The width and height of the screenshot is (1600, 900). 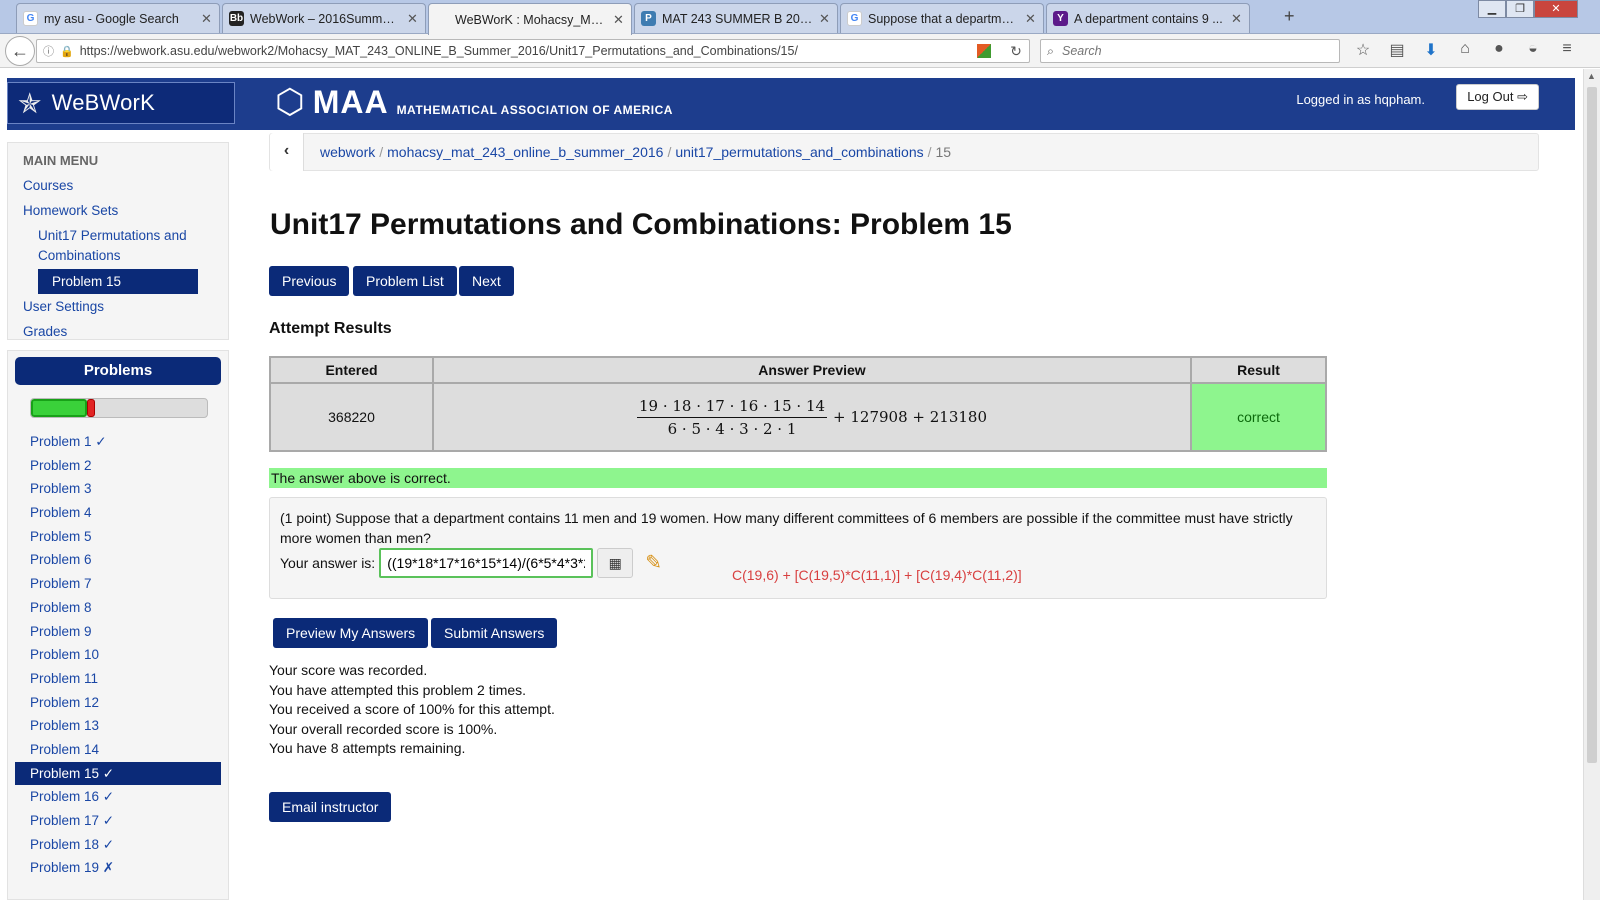 I want to click on piazza-icon: P, so click(x=648, y=18).